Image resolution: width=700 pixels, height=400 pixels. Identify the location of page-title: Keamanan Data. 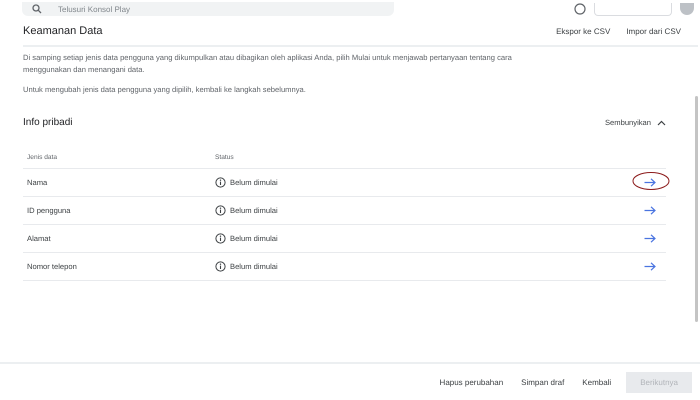
(62, 31).